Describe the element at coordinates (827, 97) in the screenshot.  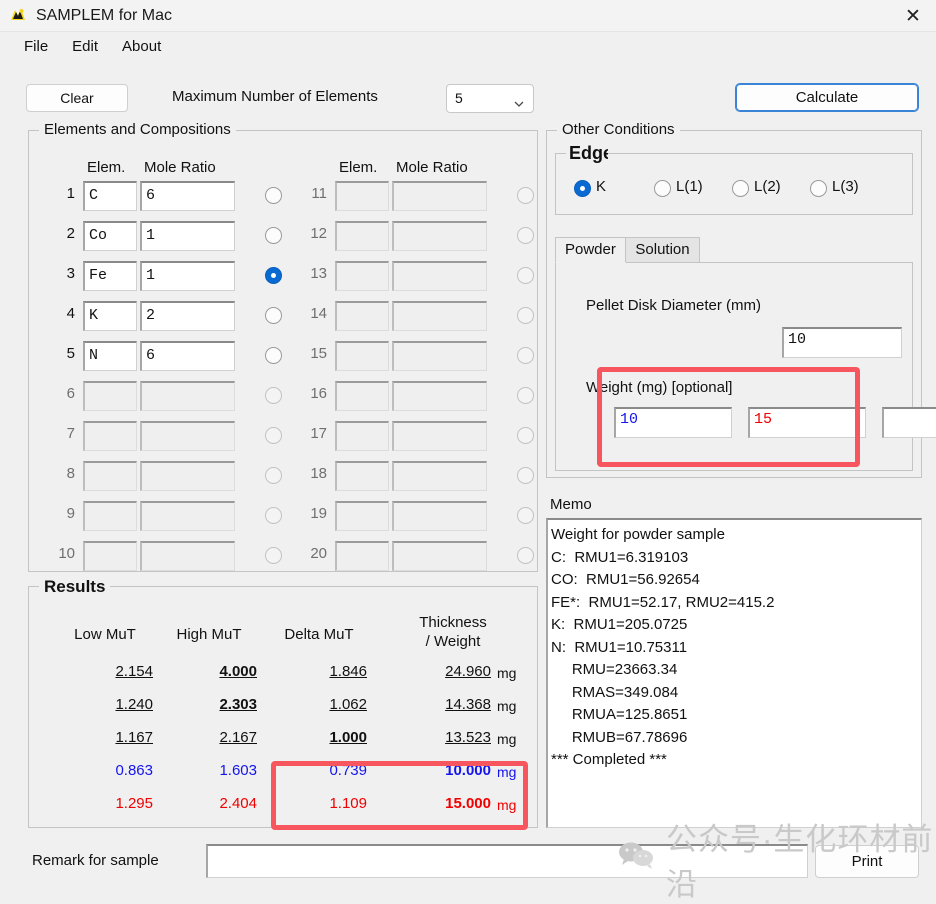
I see `calculate-button: Calculate` at that location.